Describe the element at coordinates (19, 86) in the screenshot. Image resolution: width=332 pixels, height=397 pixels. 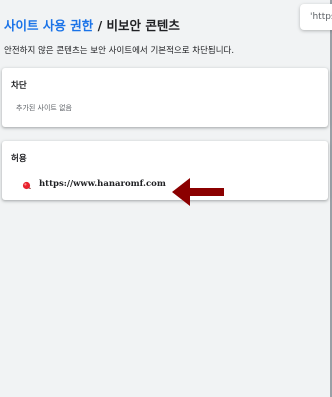
I see `block-section-title: 차단` at that location.